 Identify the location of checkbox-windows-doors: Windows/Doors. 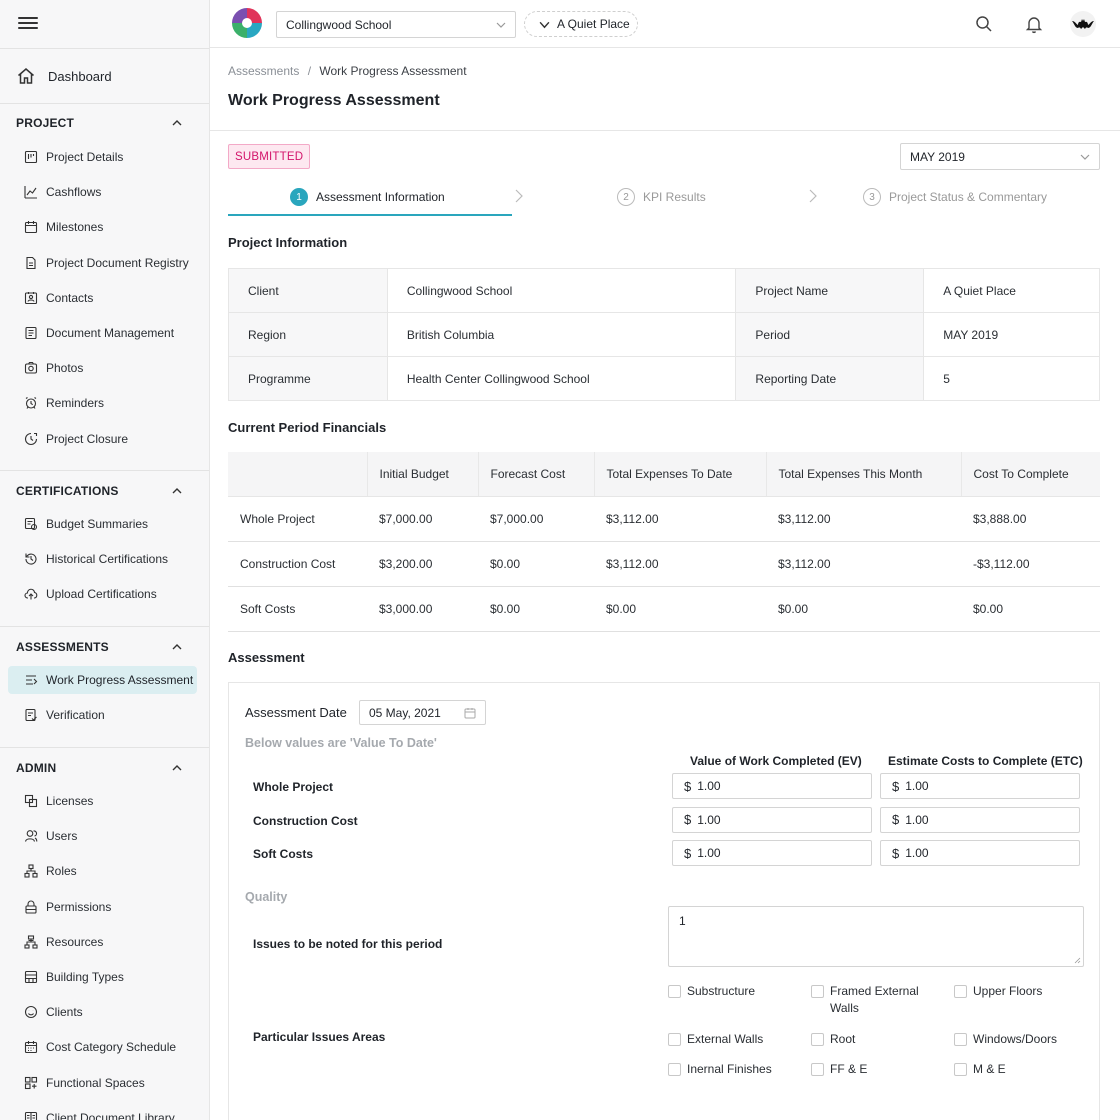
(1016, 1039).